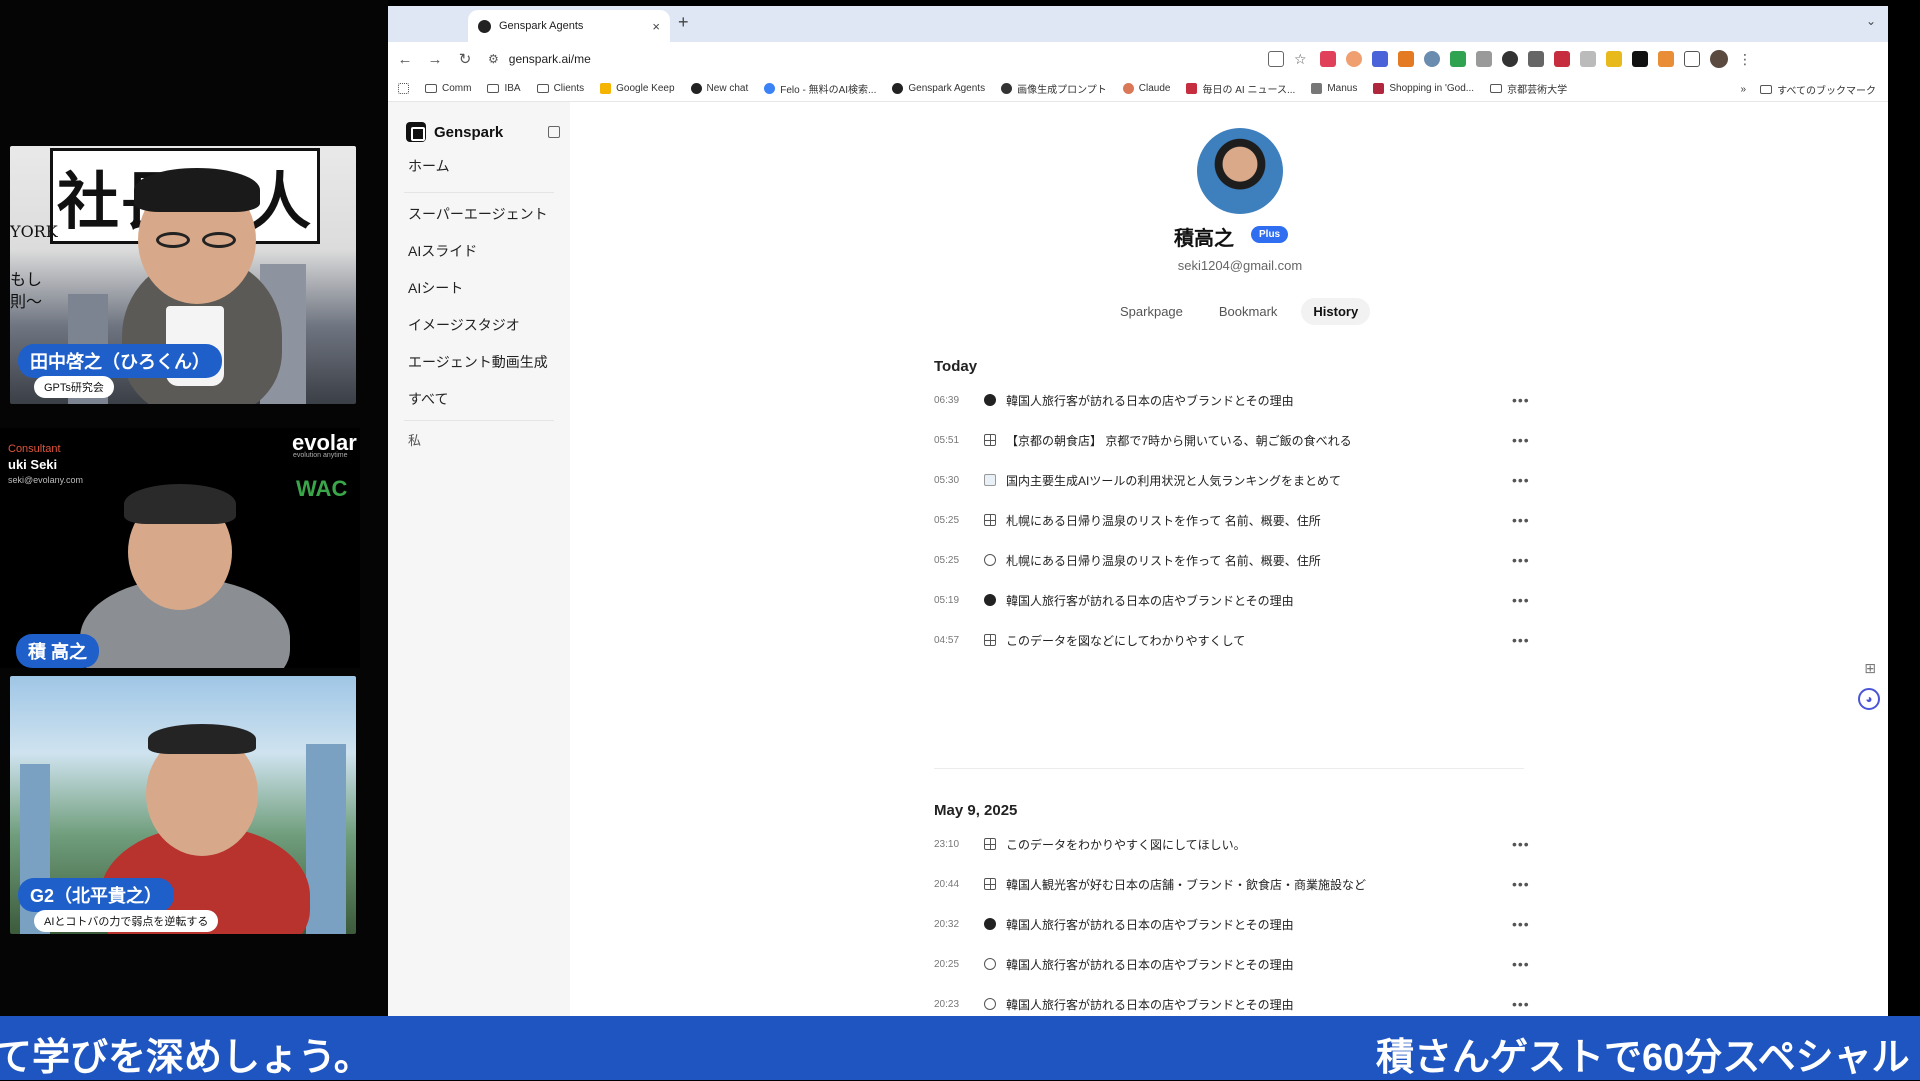 This screenshot has width=1920, height=1081. I want to click on history-row: 04:57 このデータを図などにしてわかりやすくして •••, so click(1231, 640).